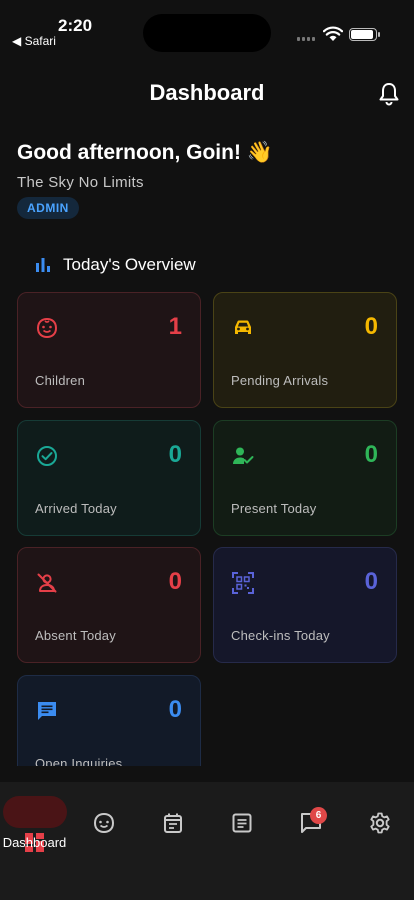 This screenshot has height=900, width=414. Describe the element at coordinates (109, 605) in the screenshot. I see `stat-card-absent-today: 0 Absent Today` at that location.